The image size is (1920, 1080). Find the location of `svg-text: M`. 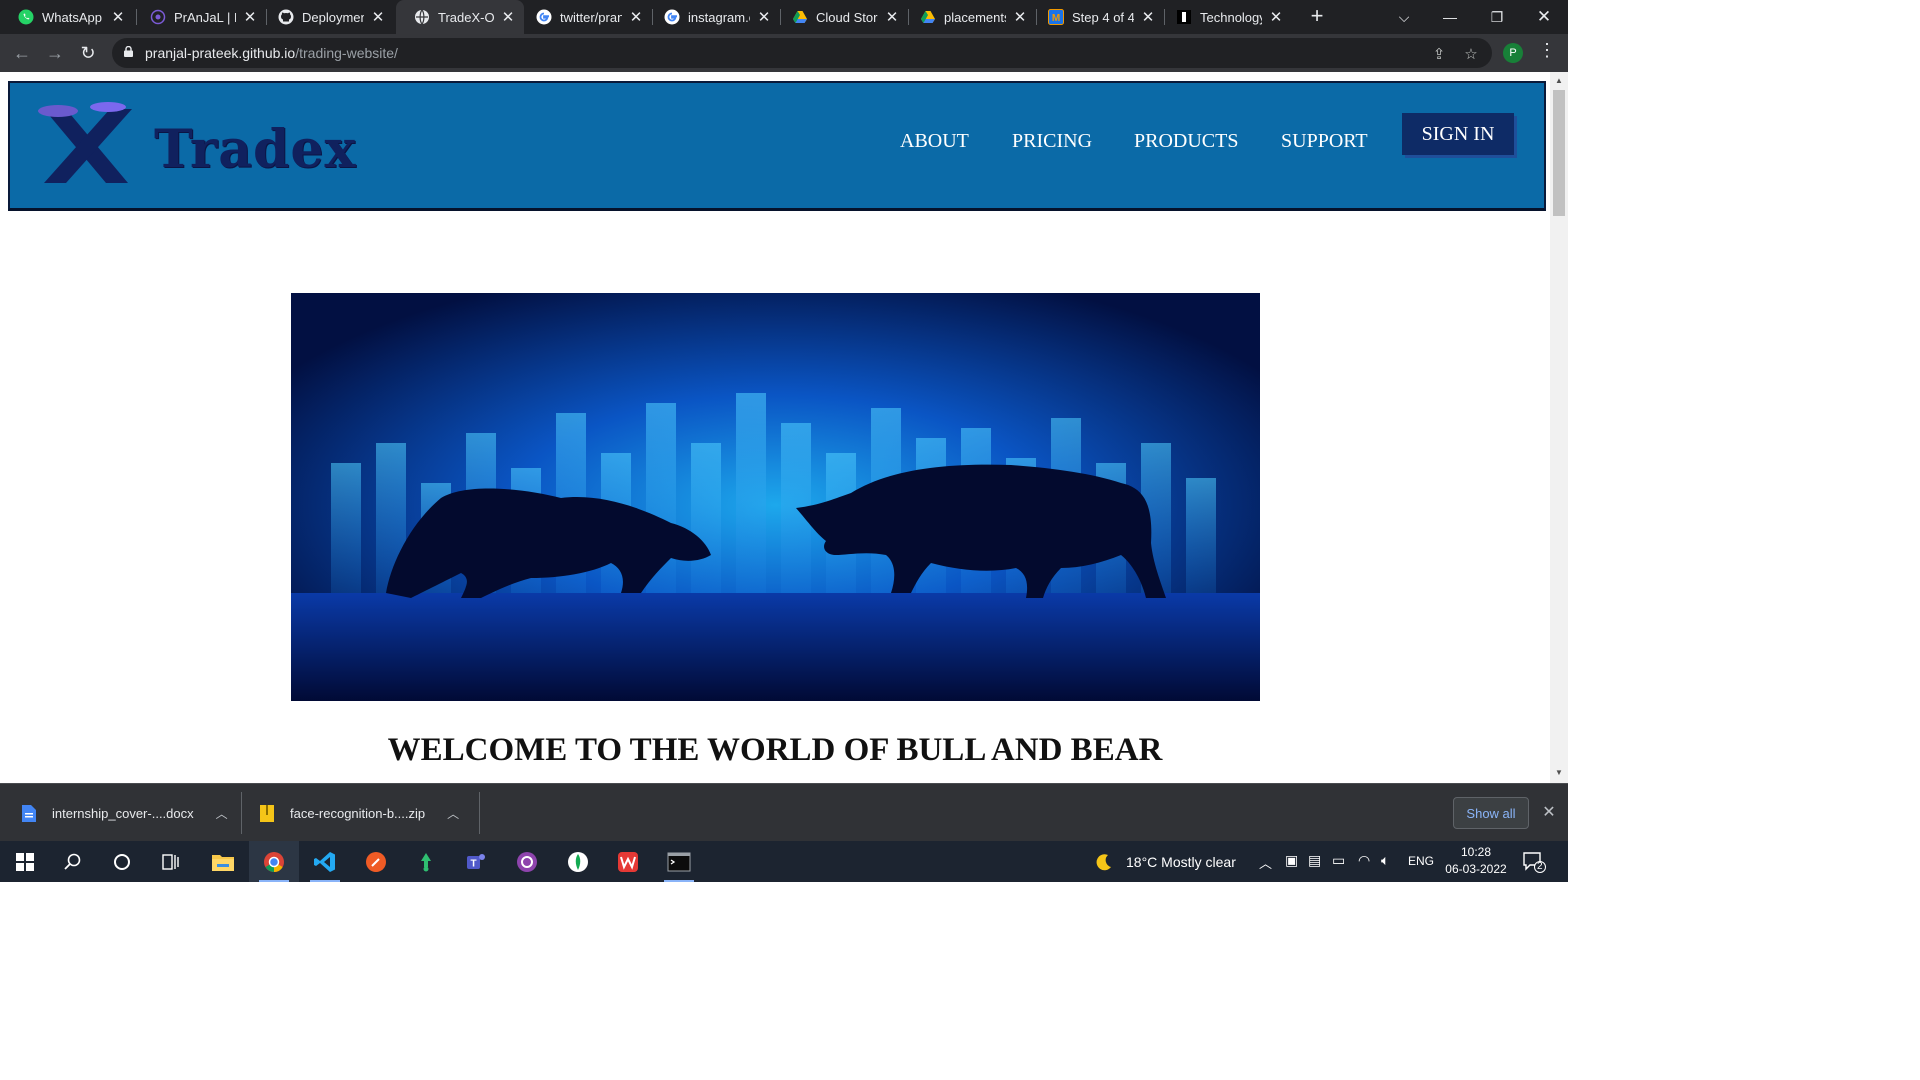

svg-text: M is located at coordinates (1056, 18).